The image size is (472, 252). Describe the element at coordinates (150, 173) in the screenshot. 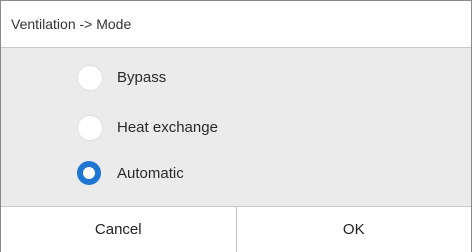

I see `option-label-automatic: Automatic` at that location.